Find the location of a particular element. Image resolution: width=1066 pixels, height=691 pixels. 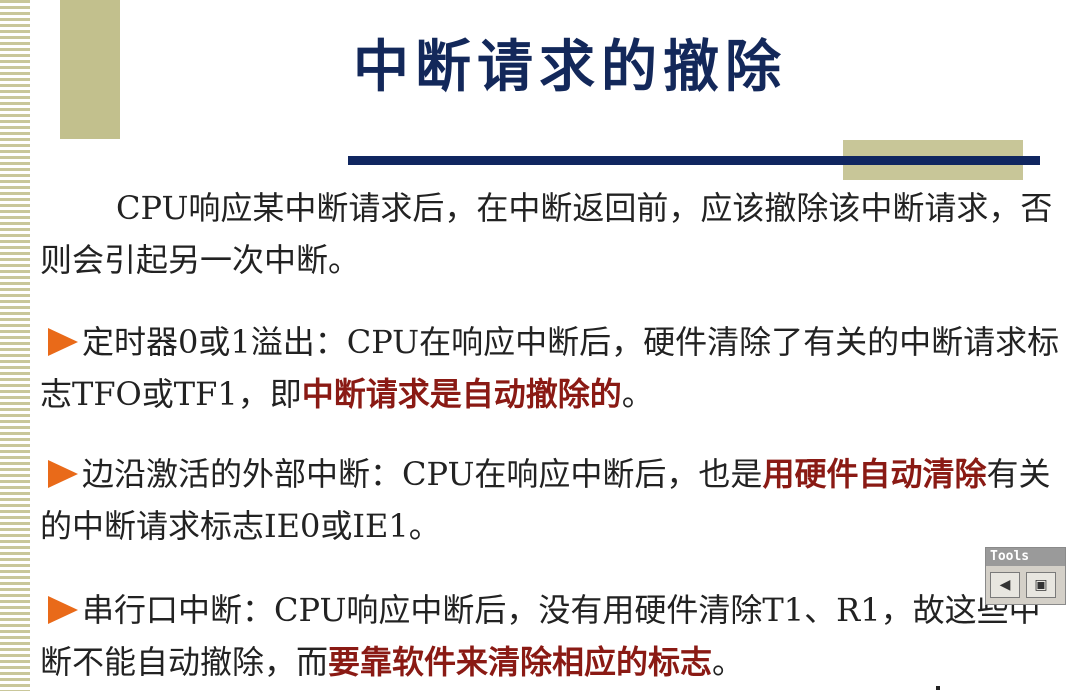

slide-title: 中断请求的撤除 is located at coordinates (570, 67).